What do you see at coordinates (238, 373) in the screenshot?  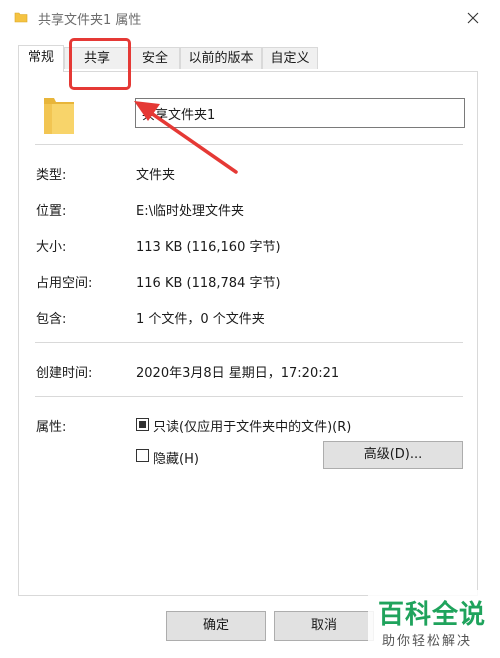 I see `created-value: 2020年3月8日 星期日，17:20:21` at bounding box center [238, 373].